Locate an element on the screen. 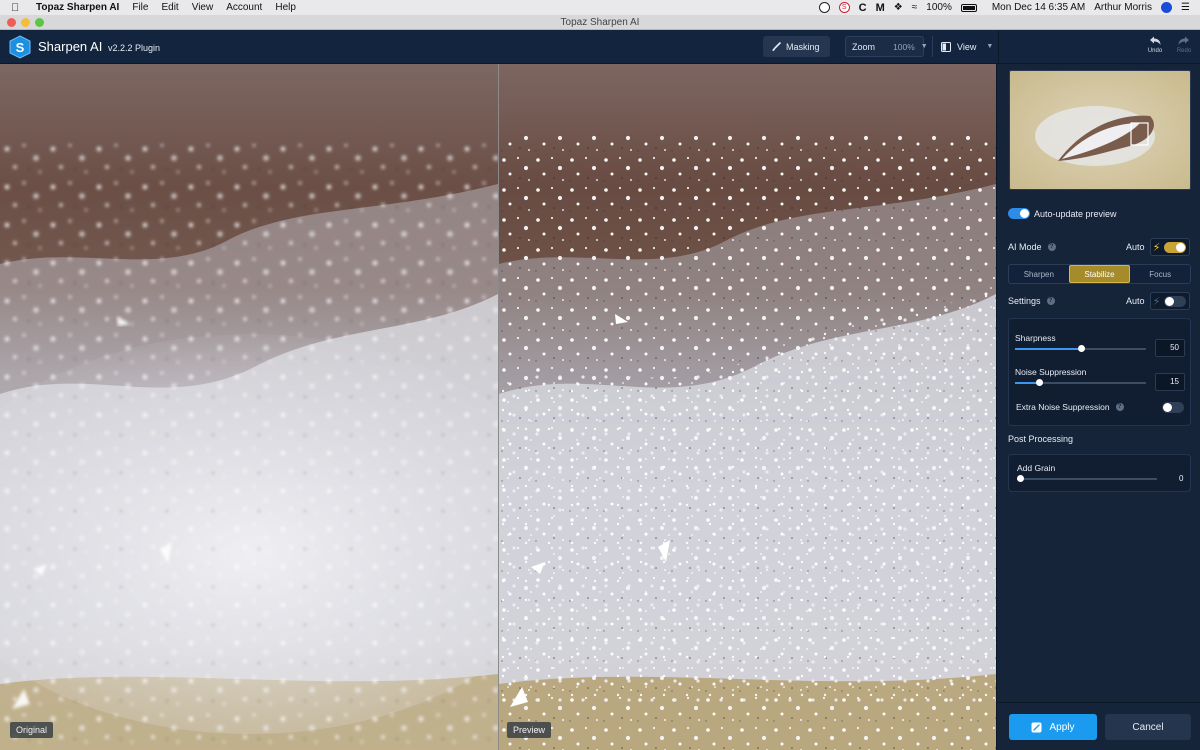 Image resolution: width=1200 pixels, height=750 pixels. mode-sharpen: Sharpen is located at coordinates (1039, 274).